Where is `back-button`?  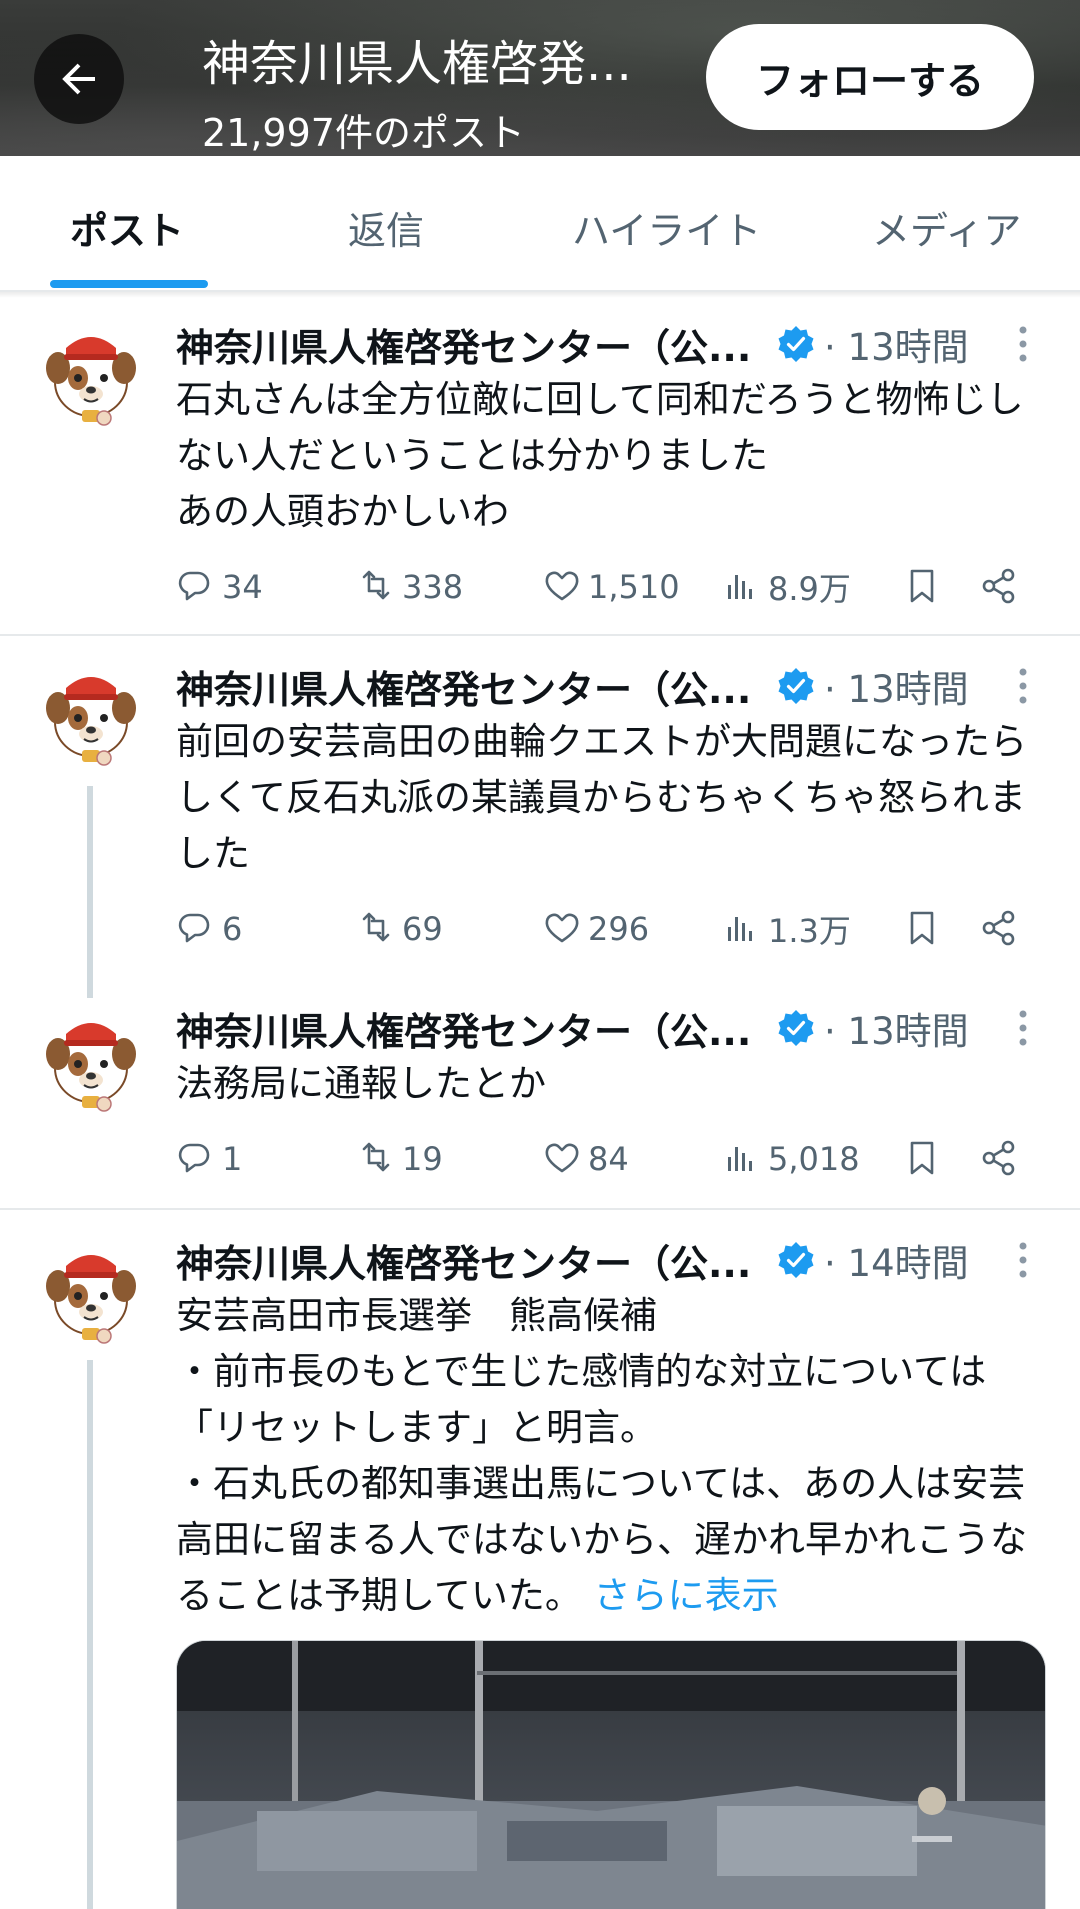 back-button is located at coordinates (79, 79).